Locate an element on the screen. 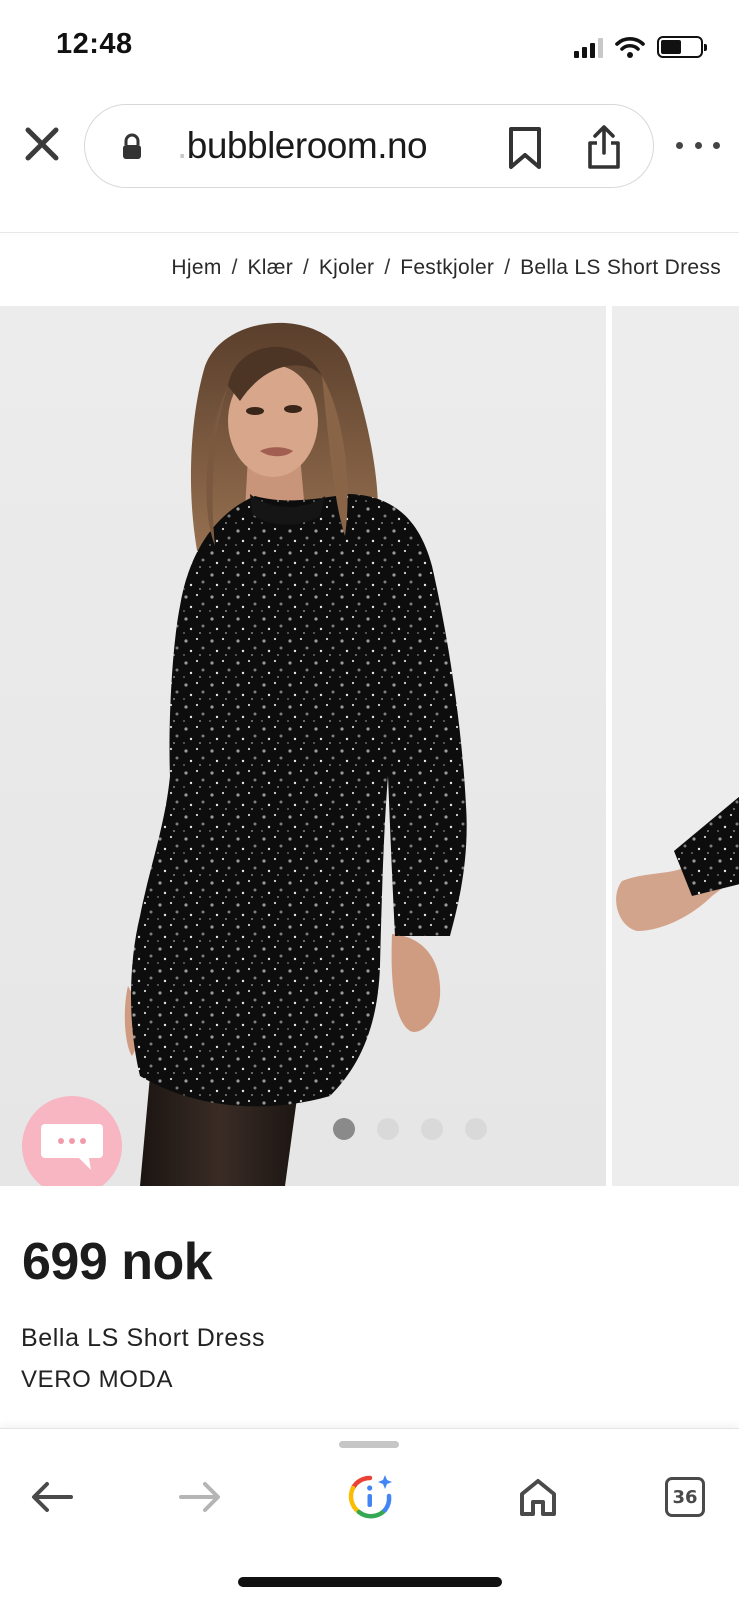  share-icon is located at coordinates (604, 147).